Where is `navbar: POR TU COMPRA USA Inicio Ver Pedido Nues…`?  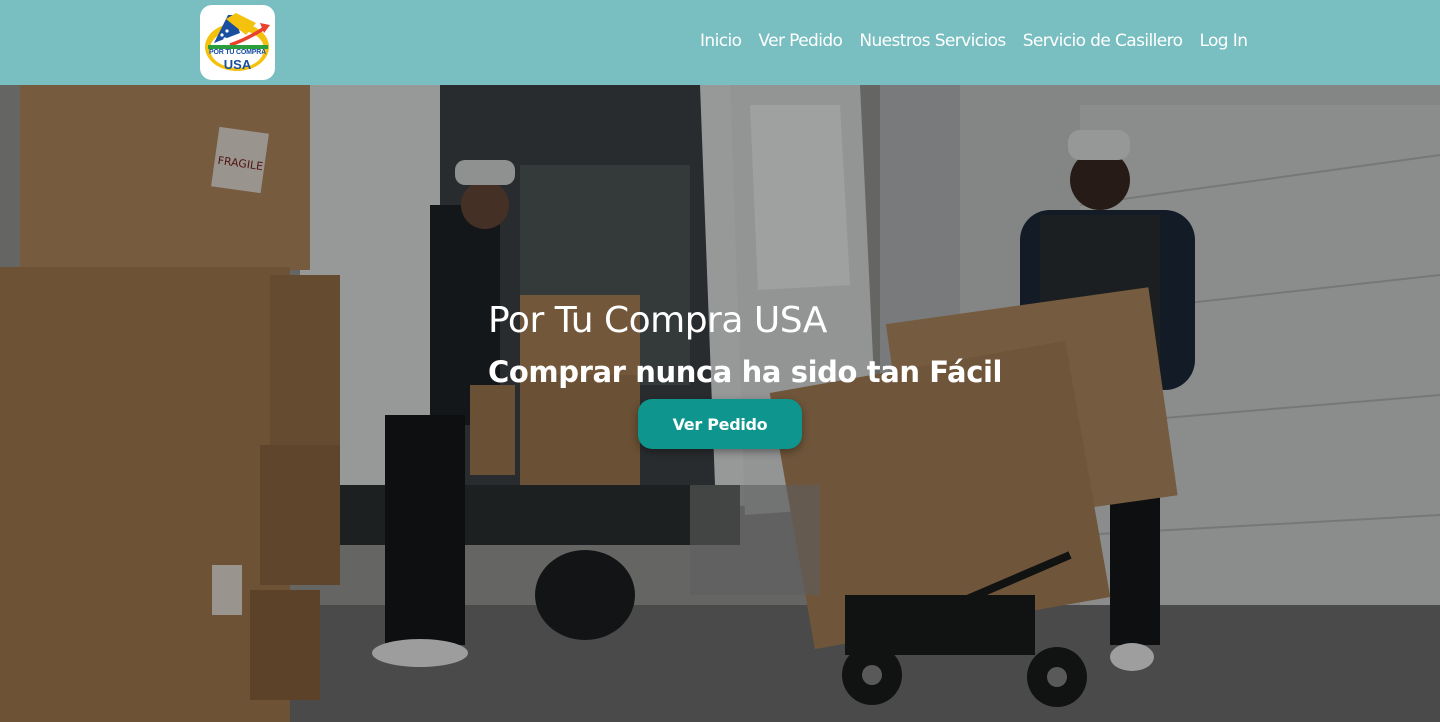
navbar: POR TU COMPRA USA Inicio Ver Pedido Nues… is located at coordinates (720, 42).